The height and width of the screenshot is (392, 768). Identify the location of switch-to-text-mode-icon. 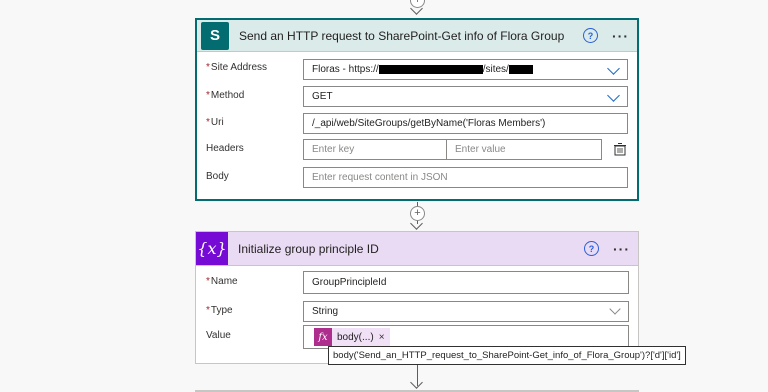
(620, 149).